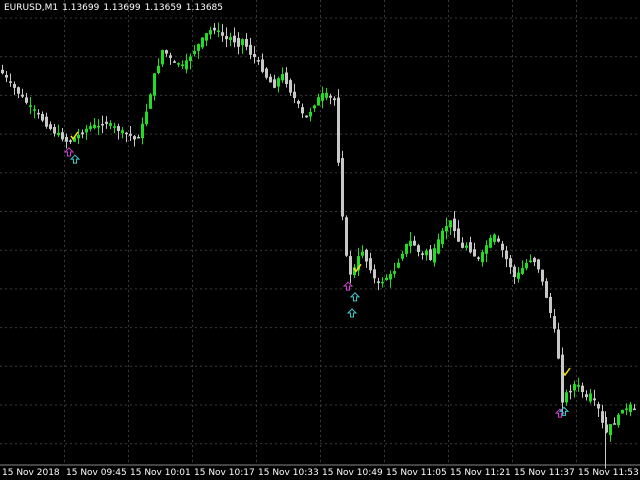  Describe the element at coordinates (74, 136) in the screenshot. I see `check-mark-icon` at that location.